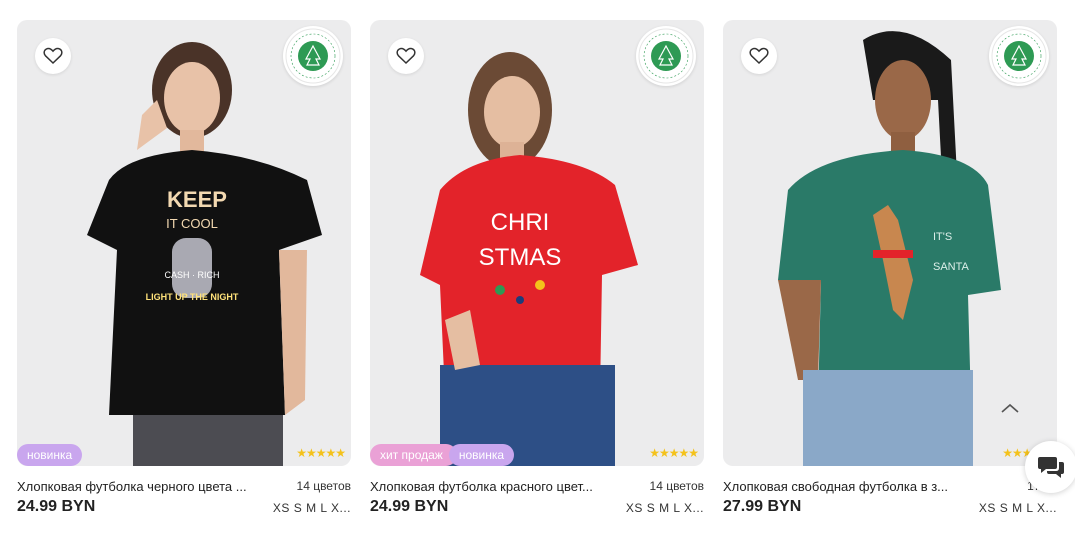  Describe the element at coordinates (197, 199) in the screenshot. I see `shirt-print-text: KEEP` at that location.